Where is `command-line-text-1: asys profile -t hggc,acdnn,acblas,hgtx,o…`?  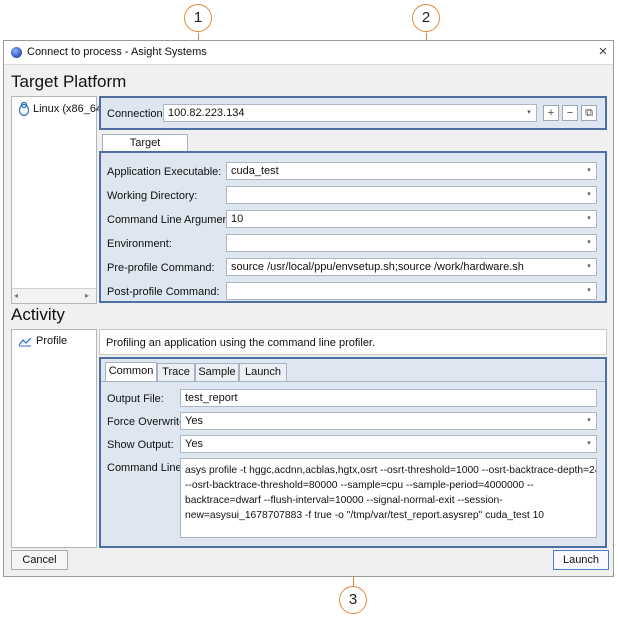 command-line-text-1: asys profile -t hggc,acdnn,acblas,hgtx,o… is located at coordinates (391, 470).